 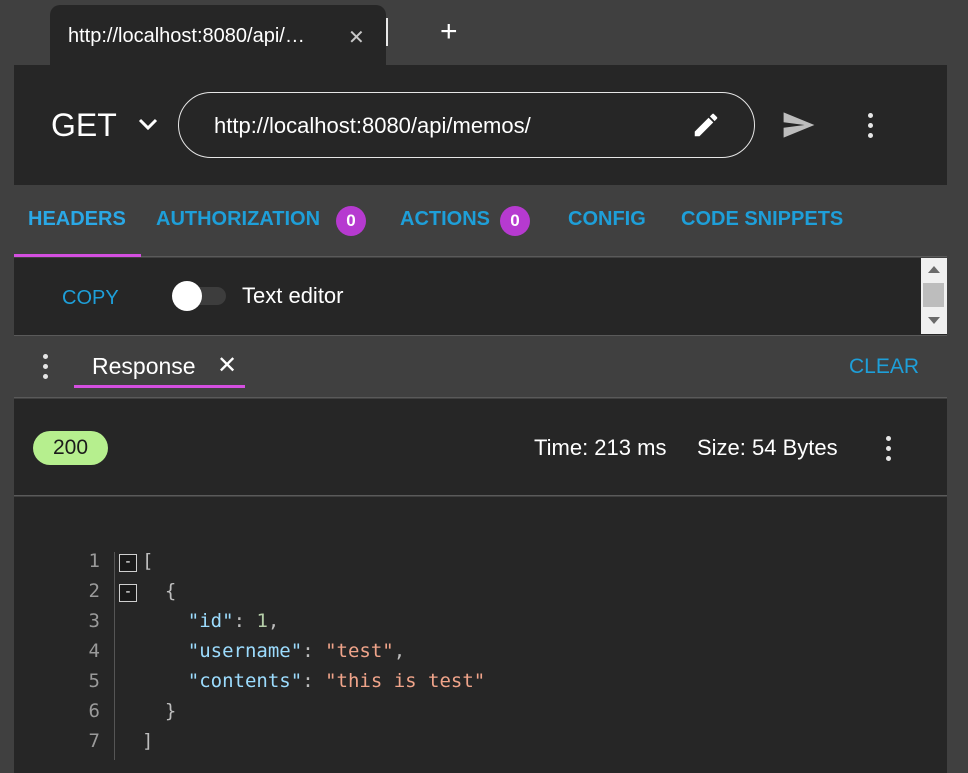 What do you see at coordinates (884, 367) in the screenshot?
I see `clear-button: CLEAR` at bounding box center [884, 367].